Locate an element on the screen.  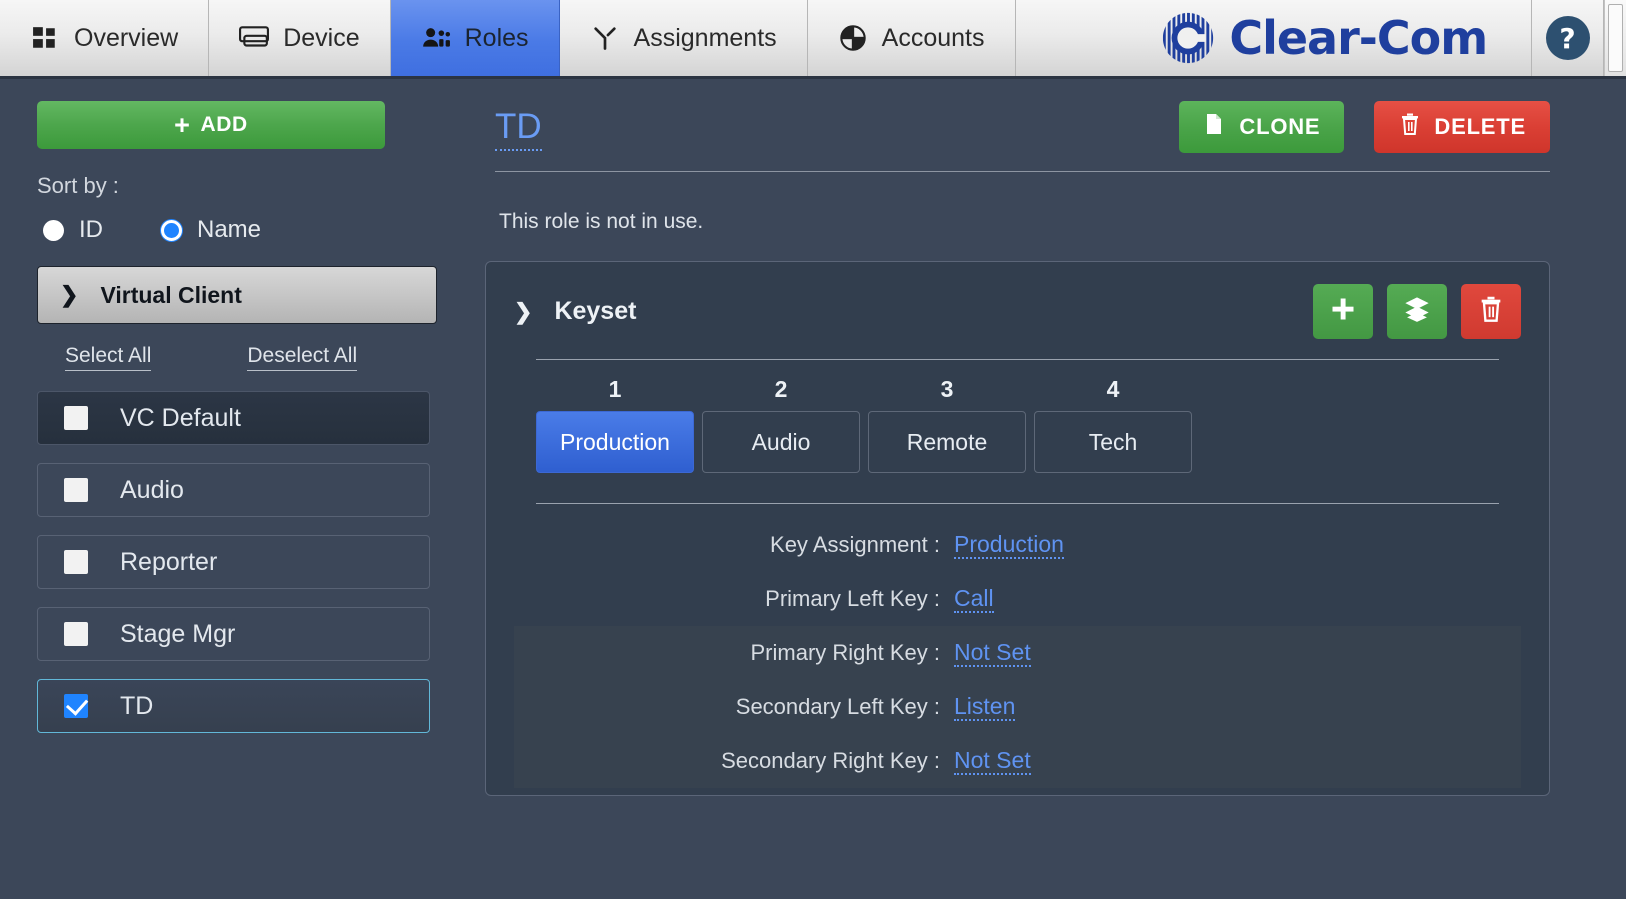
key-box-label: Production is located at coordinates (615, 442).